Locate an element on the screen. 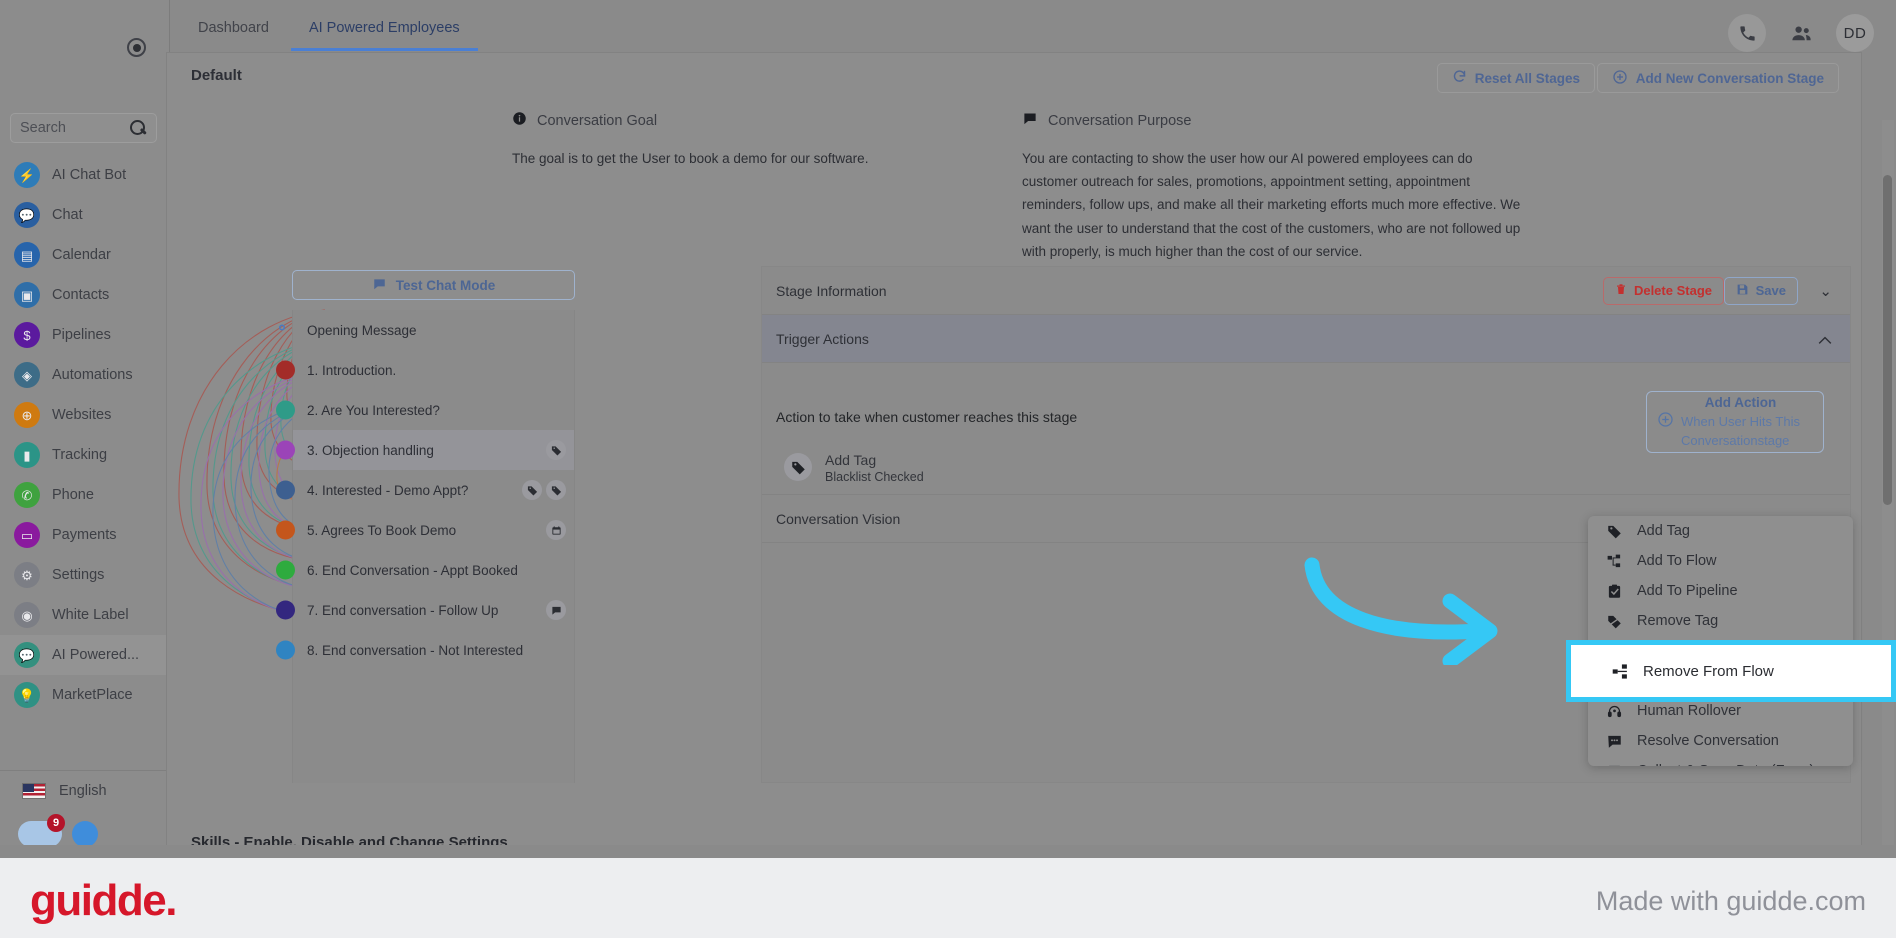 This screenshot has height=938, width=1896. sidebar-item-pipelines: $ Pipelines is located at coordinates (85, 335).